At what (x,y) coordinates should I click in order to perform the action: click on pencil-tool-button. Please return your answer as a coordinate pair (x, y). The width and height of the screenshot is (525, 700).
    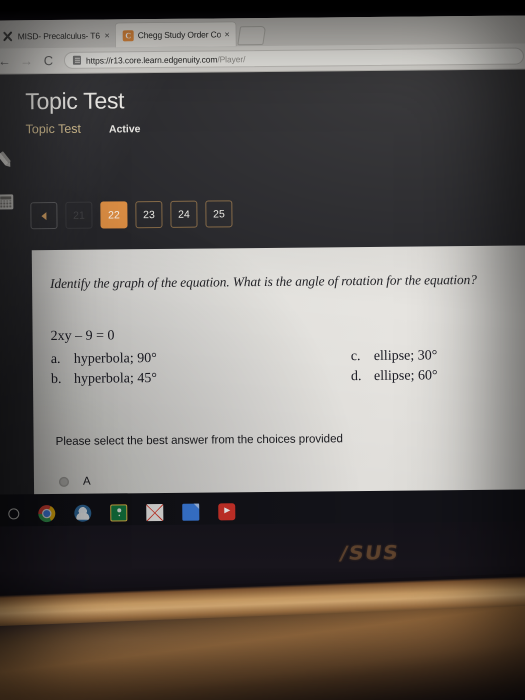
    Looking at the image, I should click on (9, 159).